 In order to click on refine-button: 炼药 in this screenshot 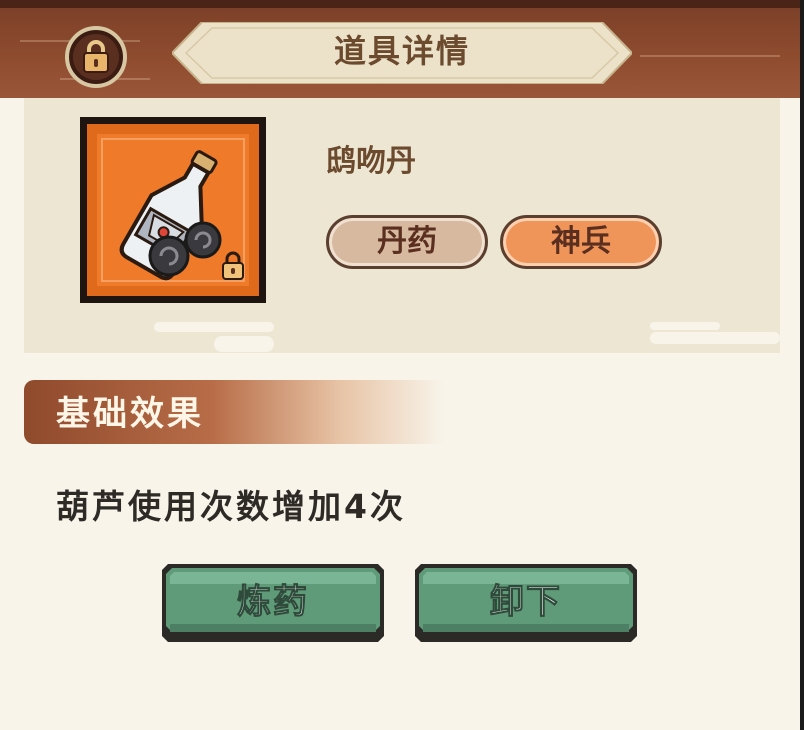, I will do `click(273, 603)`.